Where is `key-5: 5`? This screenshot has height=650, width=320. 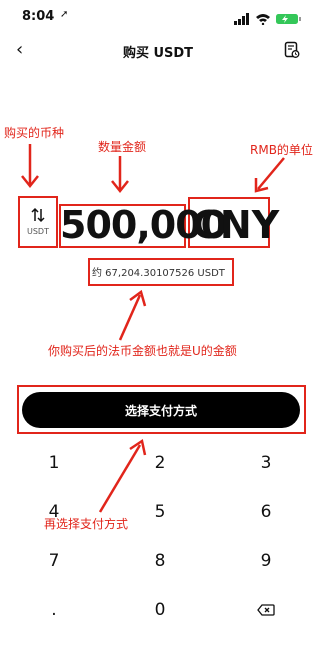
key-5: 5 is located at coordinates (160, 512).